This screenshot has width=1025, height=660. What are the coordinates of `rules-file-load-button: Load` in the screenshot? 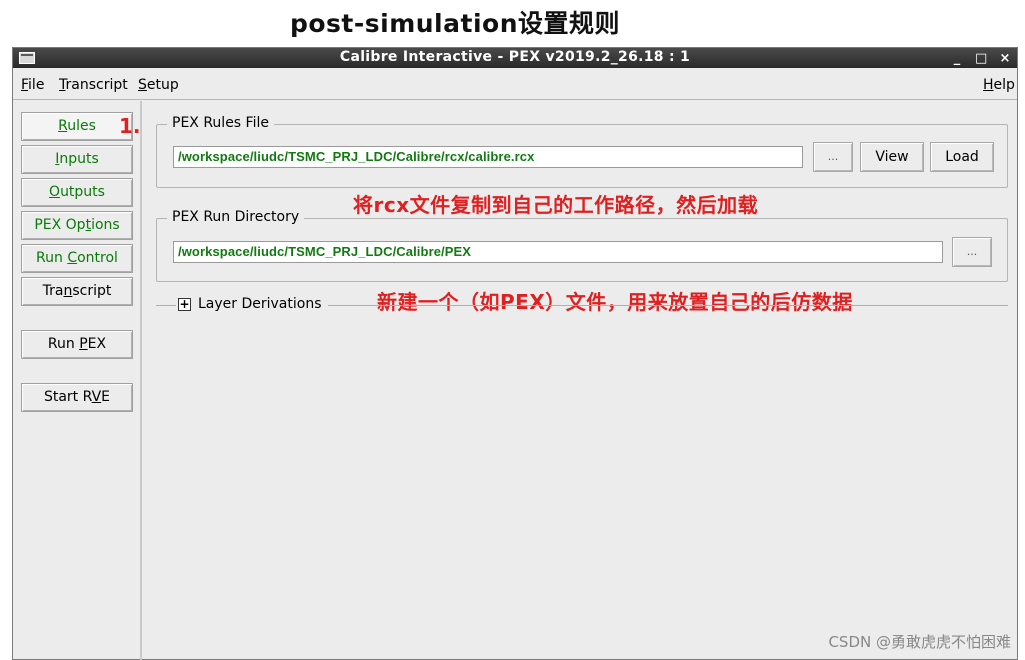 It's located at (962, 157).